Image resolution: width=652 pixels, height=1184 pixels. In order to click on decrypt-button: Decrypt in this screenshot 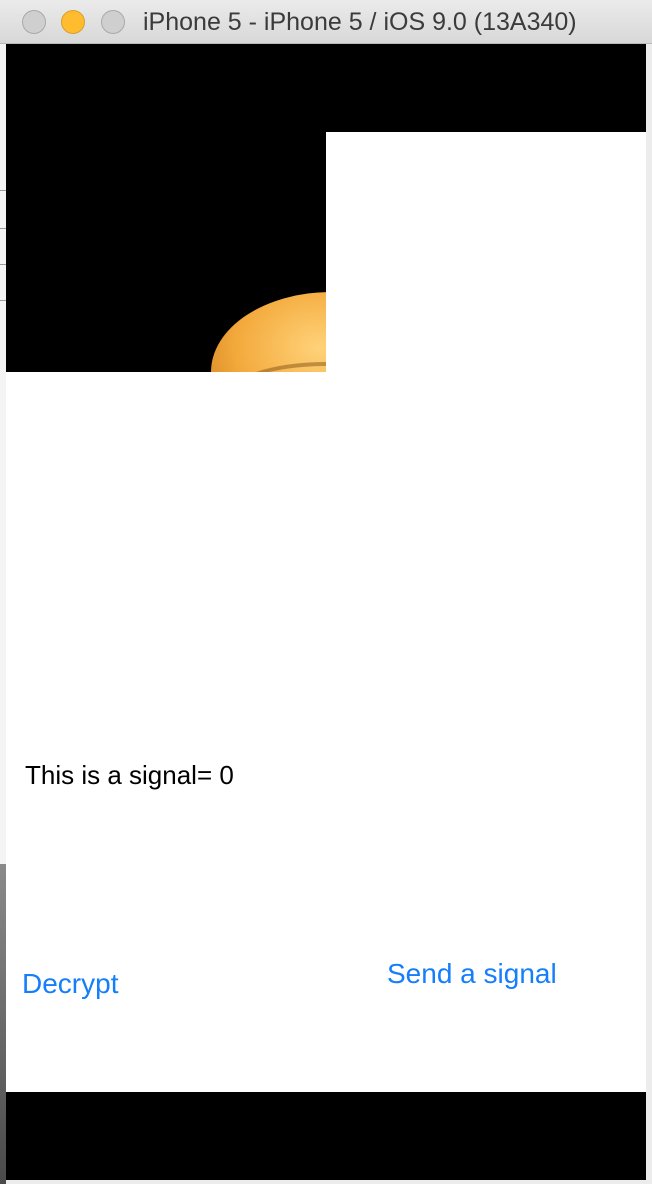, I will do `click(70, 984)`.